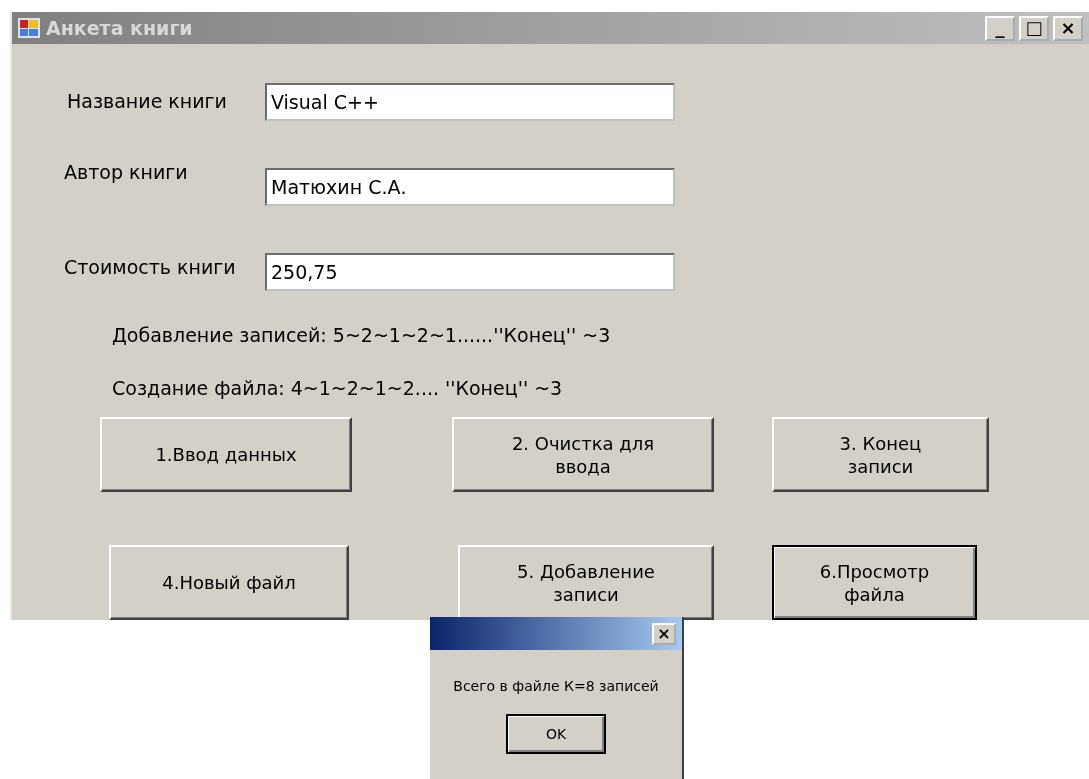 This screenshot has width=1089, height=779. I want to click on window-title: Анкета книги, so click(119, 28).